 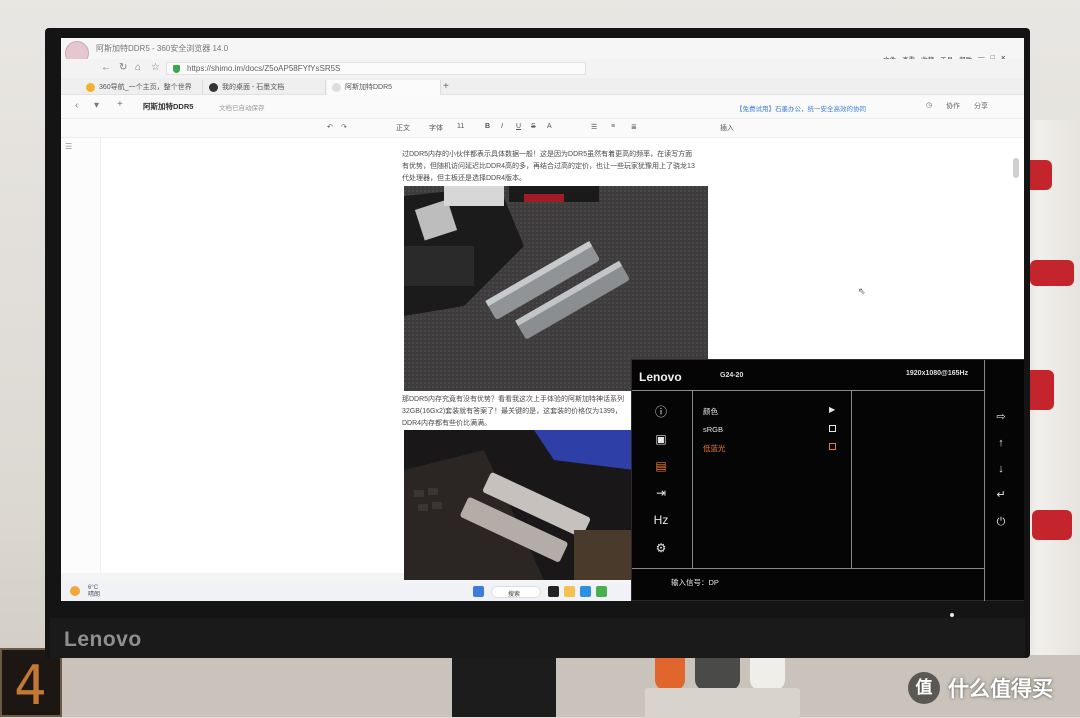 I want to click on toy-base, so click(x=722, y=703).